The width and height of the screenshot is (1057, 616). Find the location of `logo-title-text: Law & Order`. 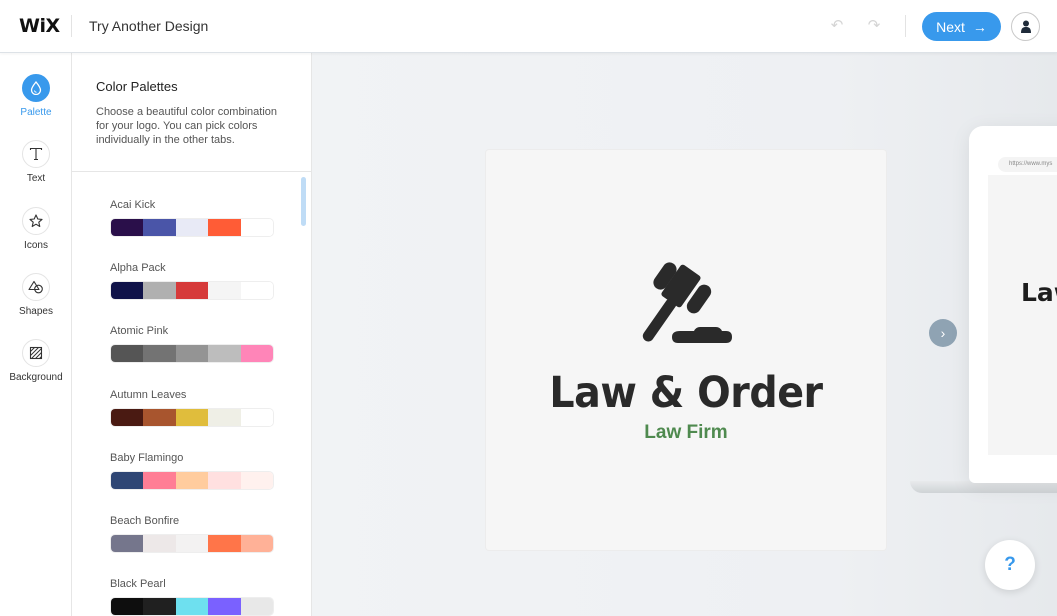

logo-title-text: Law & Order is located at coordinates (686, 393).